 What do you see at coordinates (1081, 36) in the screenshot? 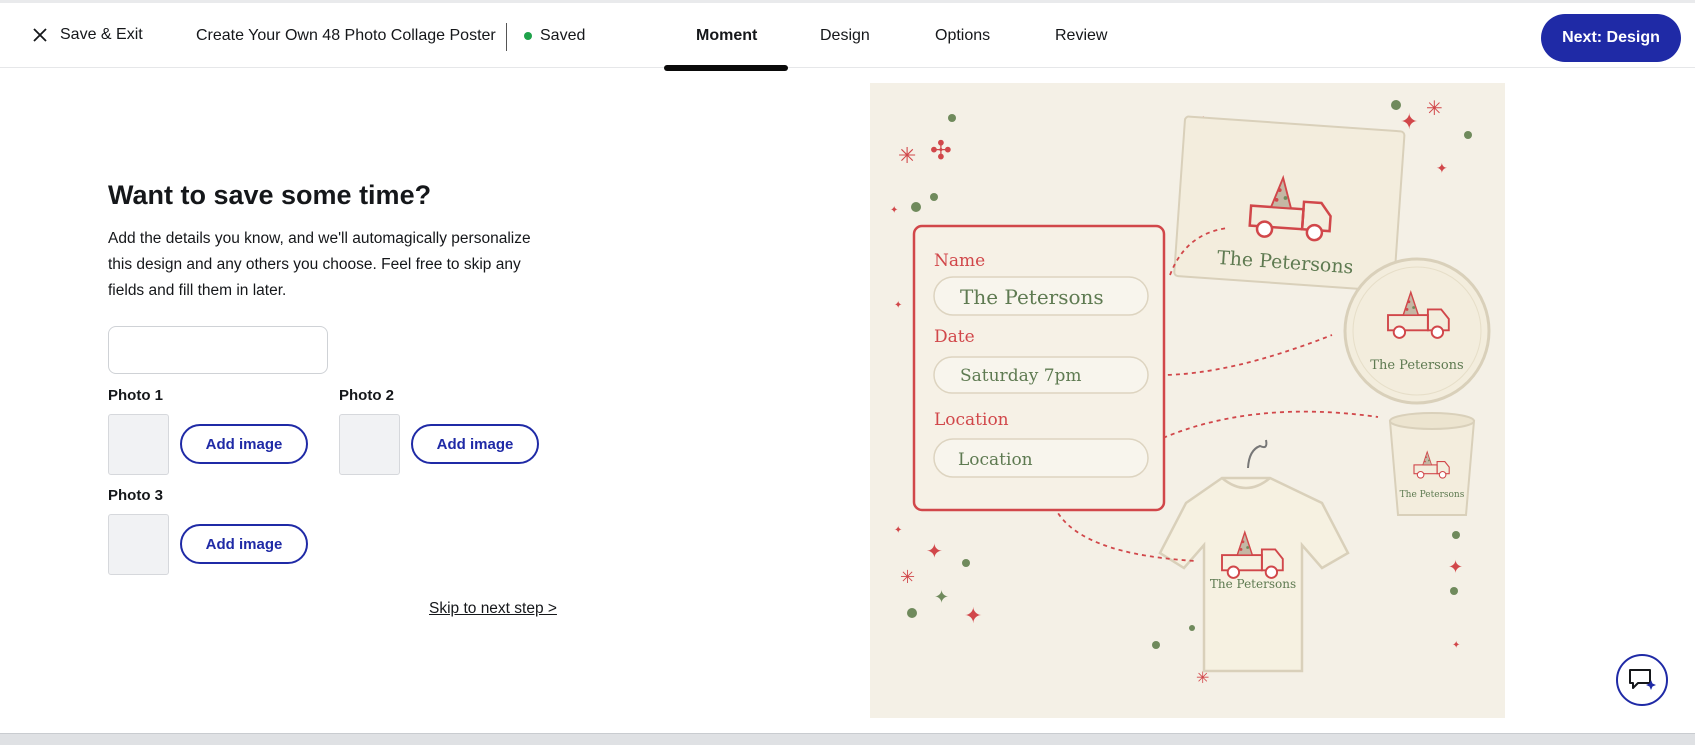
I see `tab-review: Review` at bounding box center [1081, 36].